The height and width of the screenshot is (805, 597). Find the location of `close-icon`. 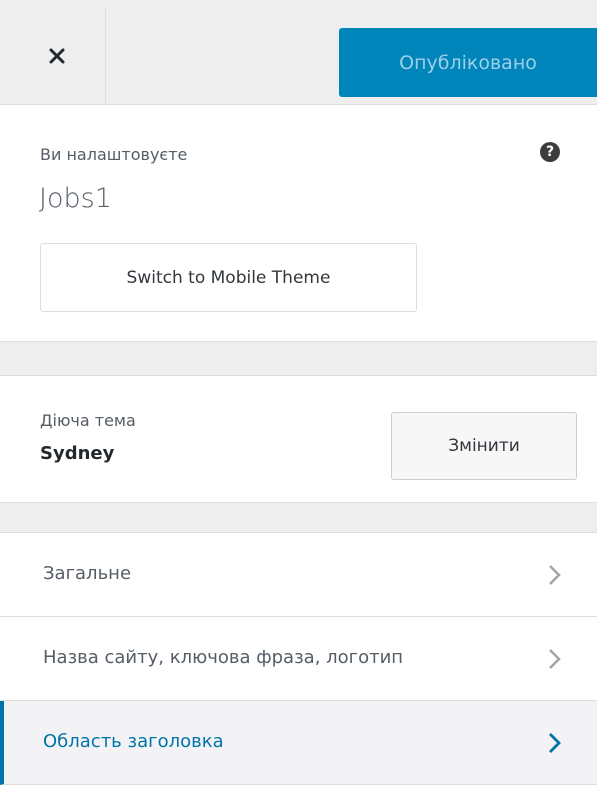

close-icon is located at coordinates (56, 56).